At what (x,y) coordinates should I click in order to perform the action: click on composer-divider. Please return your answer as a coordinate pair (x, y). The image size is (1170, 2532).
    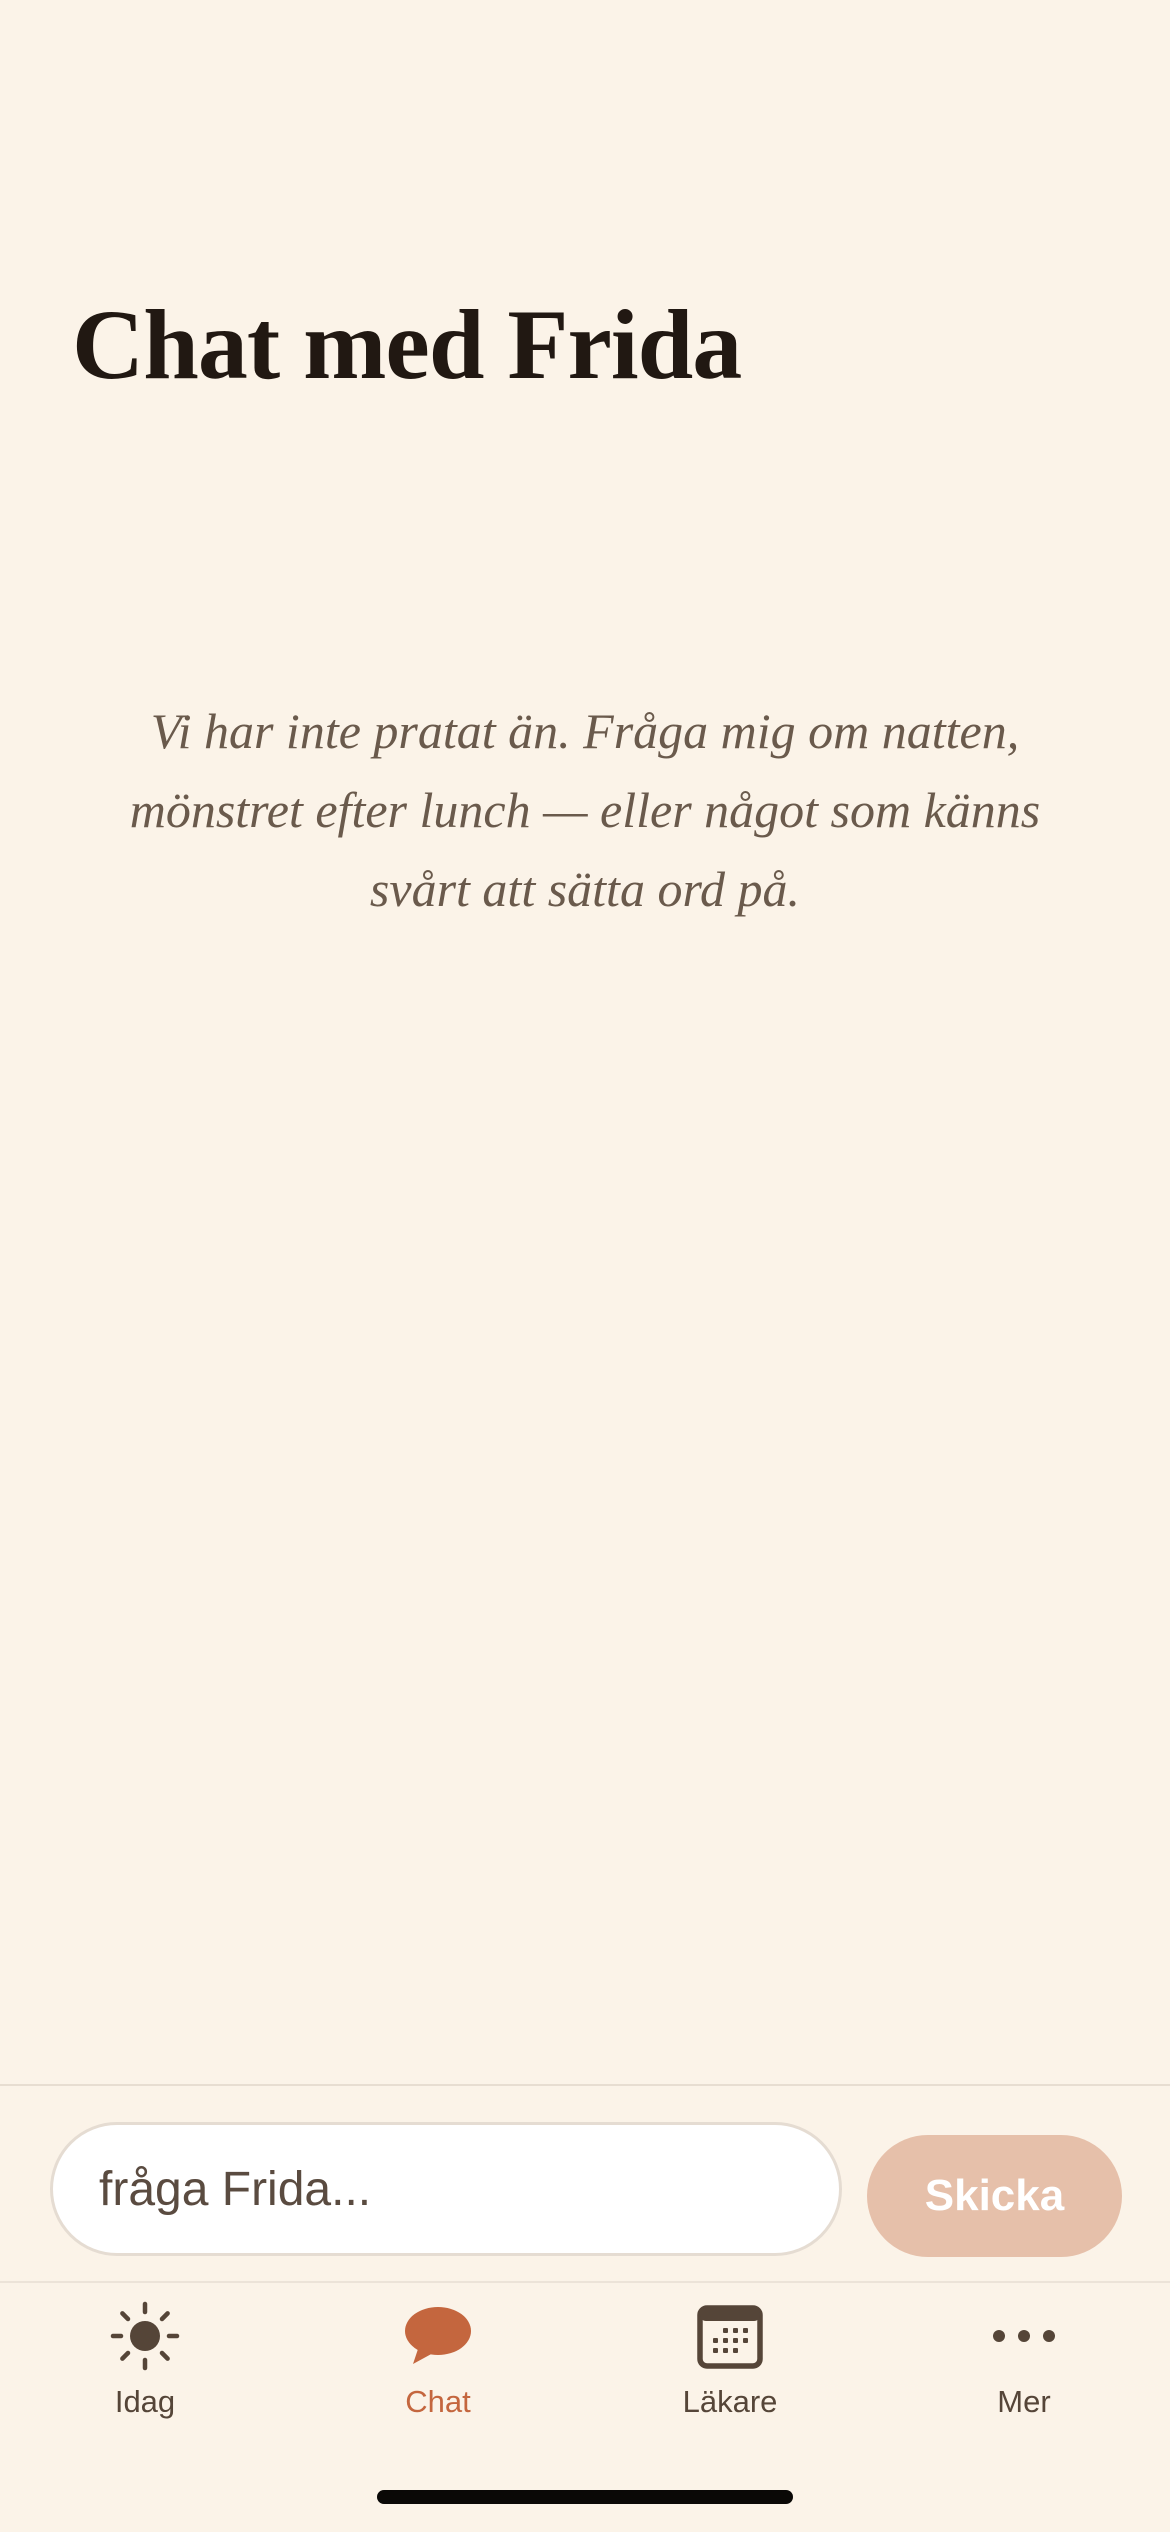
    Looking at the image, I should click on (585, 2085).